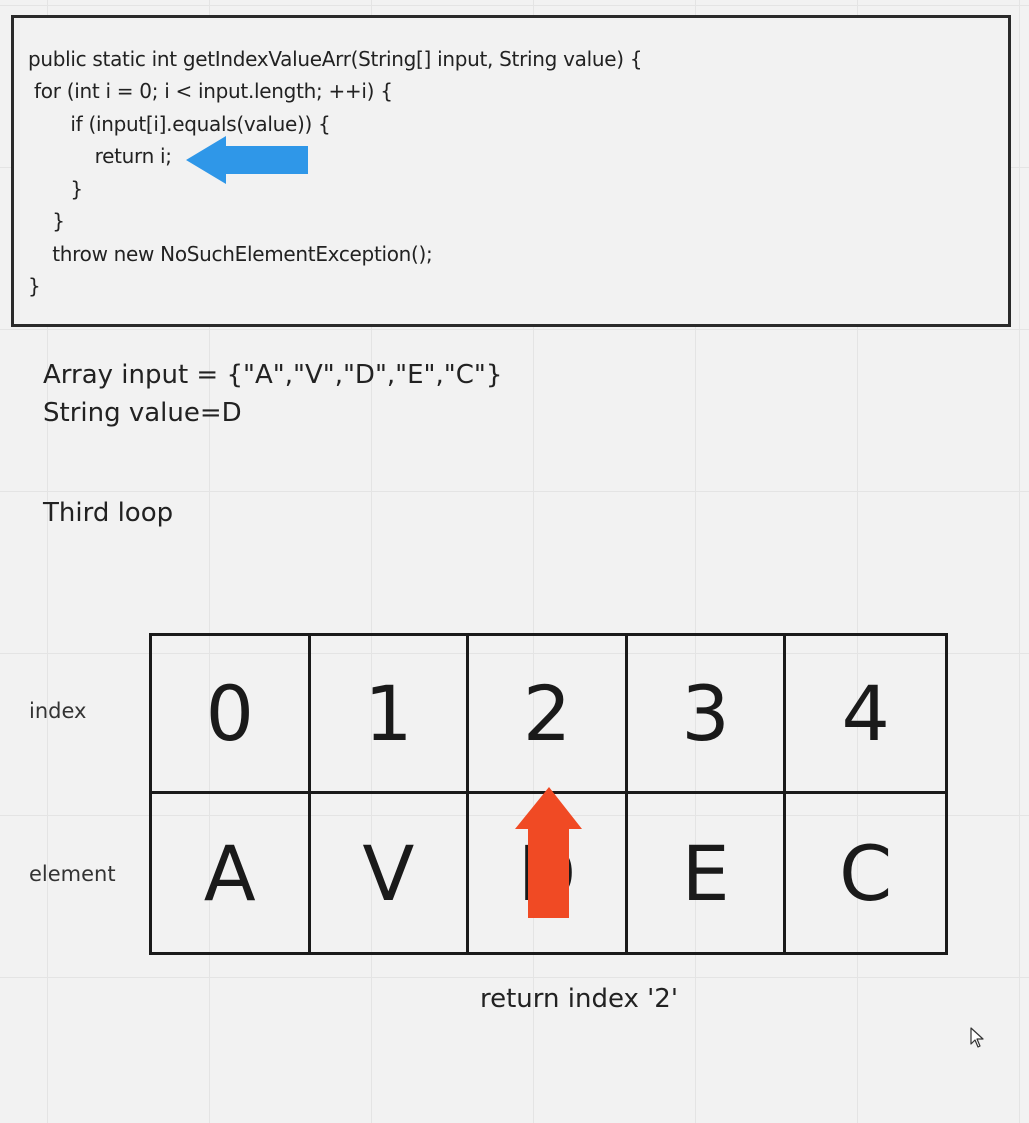 The image size is (1029, 1123). What do you see at coordinates (866, 873) in the screenshot?
I see `element-cell-4: C` at bounding box center [866, 873].